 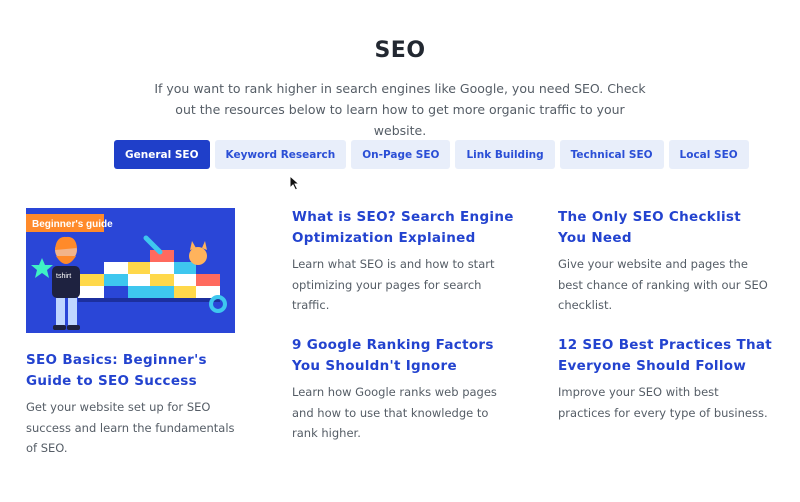 What do you see at coordinates (401, 154) in the screenshot?
I see `tab-on-page-seo: On-Page SEO` at bounding box center [401, 154].